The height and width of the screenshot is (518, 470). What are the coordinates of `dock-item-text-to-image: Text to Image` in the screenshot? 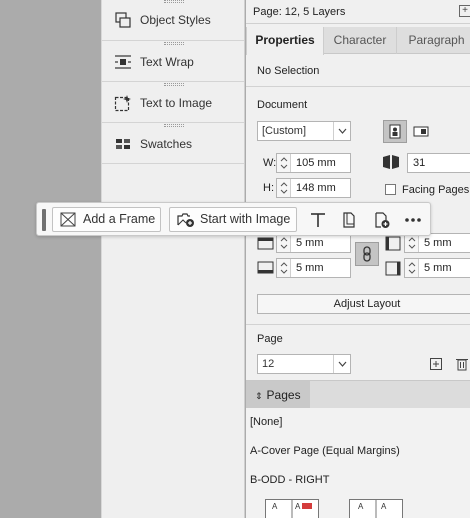 It's located at (173, 102).